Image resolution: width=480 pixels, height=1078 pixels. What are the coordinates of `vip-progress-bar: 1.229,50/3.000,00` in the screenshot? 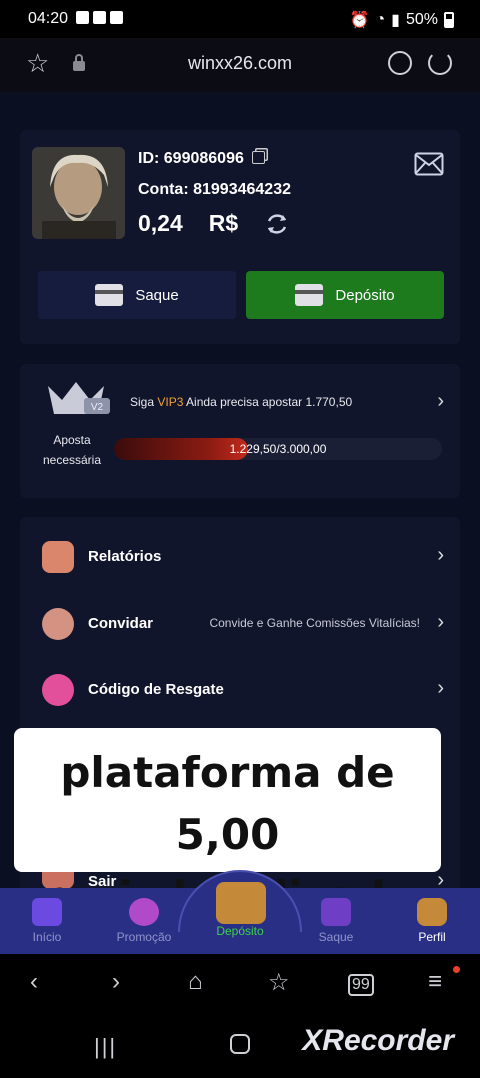 It's located at (278, 449).